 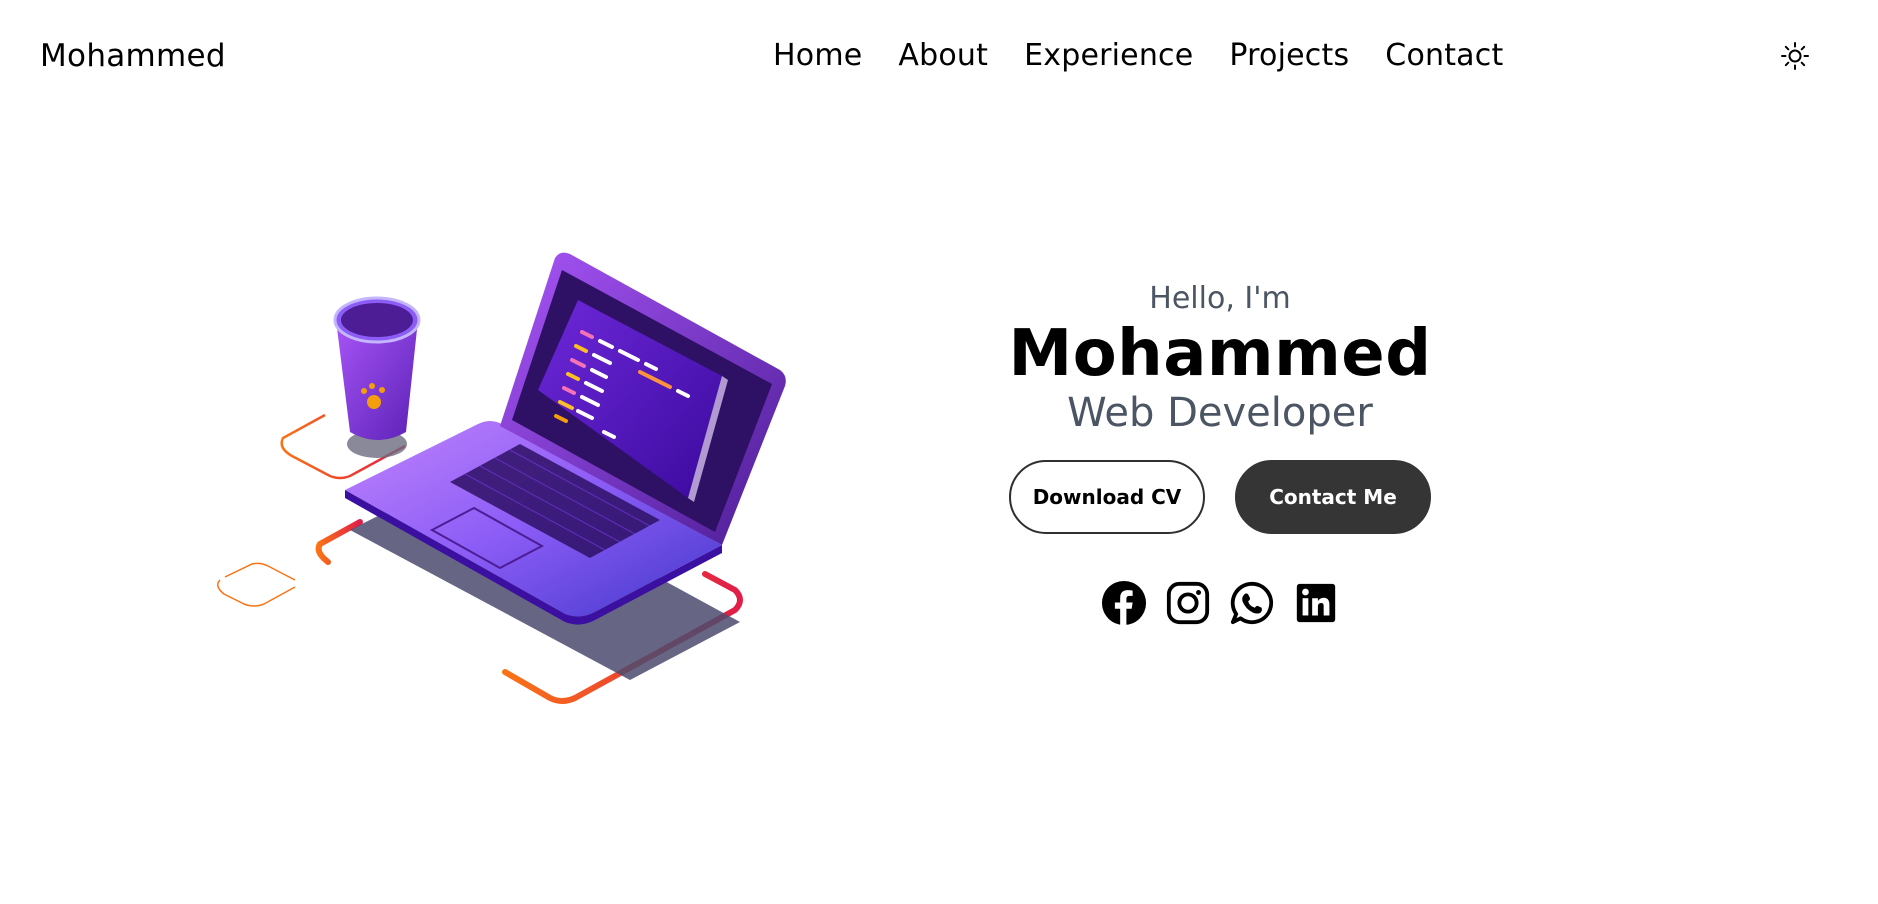 I want to click on hero-name: Mohammed, so click(x=1220, y=354).